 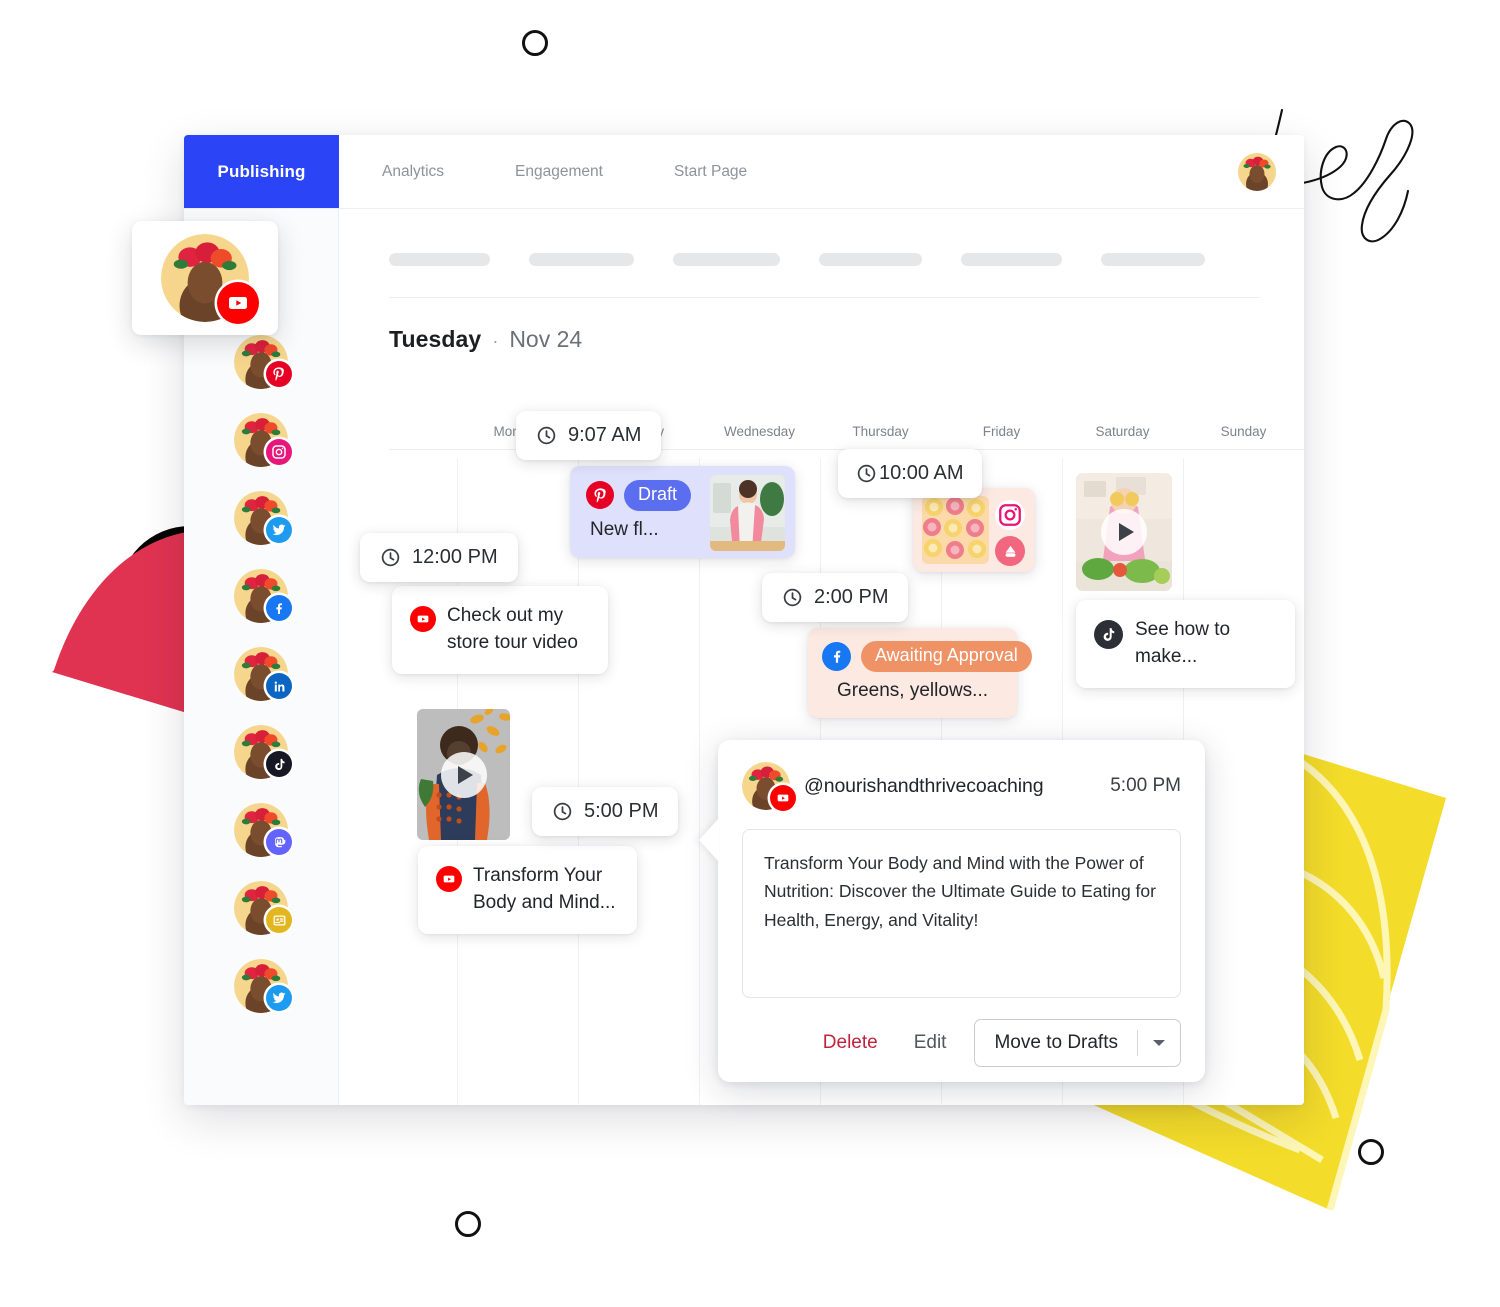 What do you see at coordinates (709, 840) in the screenshot?
I see `popover-tail` at bounding box center [709, 840].